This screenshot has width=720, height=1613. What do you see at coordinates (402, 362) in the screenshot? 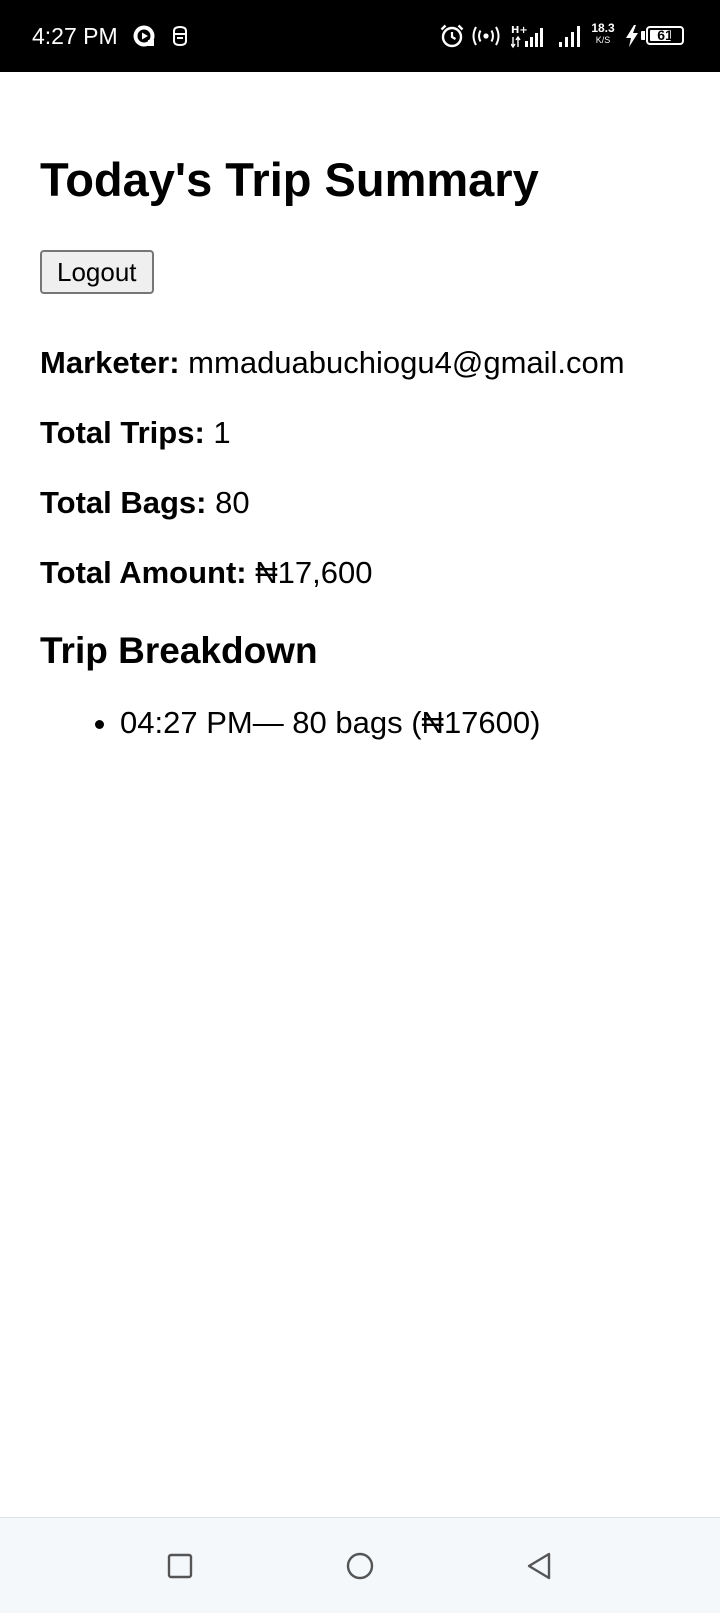
I see `marketer-value: mmaduabuchiogu4@gmail.com` at bounding box center [402, 362].